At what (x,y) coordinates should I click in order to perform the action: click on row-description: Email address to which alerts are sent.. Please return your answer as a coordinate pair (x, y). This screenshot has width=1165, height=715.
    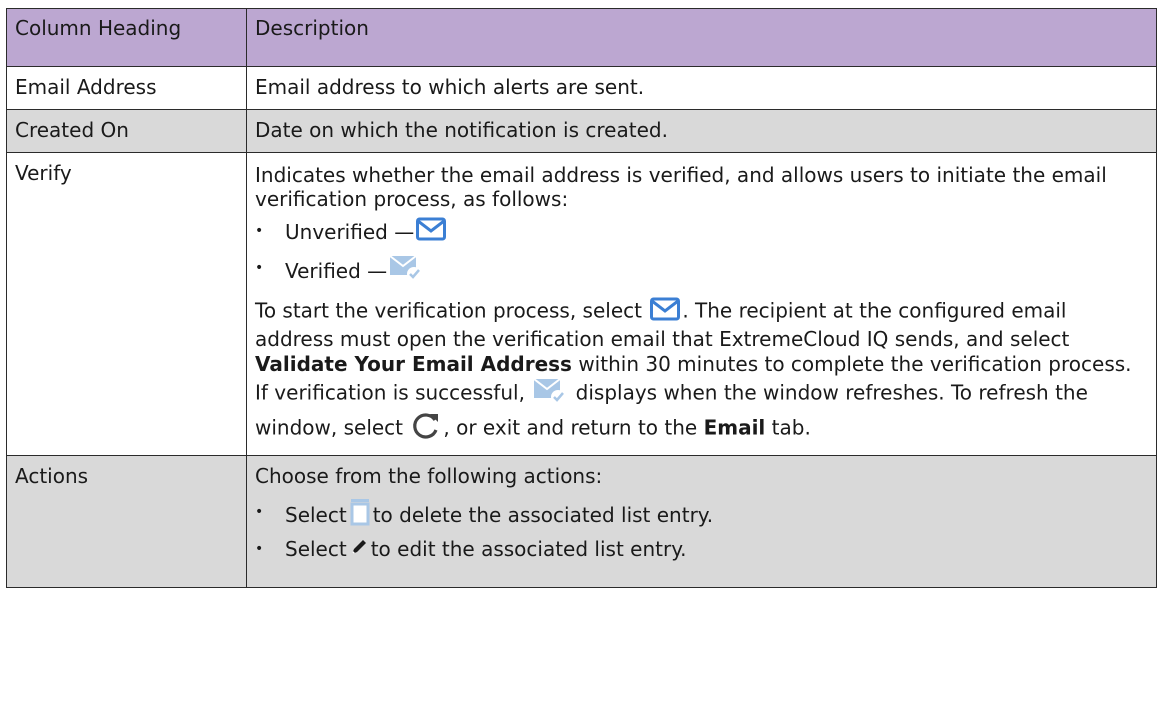
    Looking at the image, I should click on (701, 88).